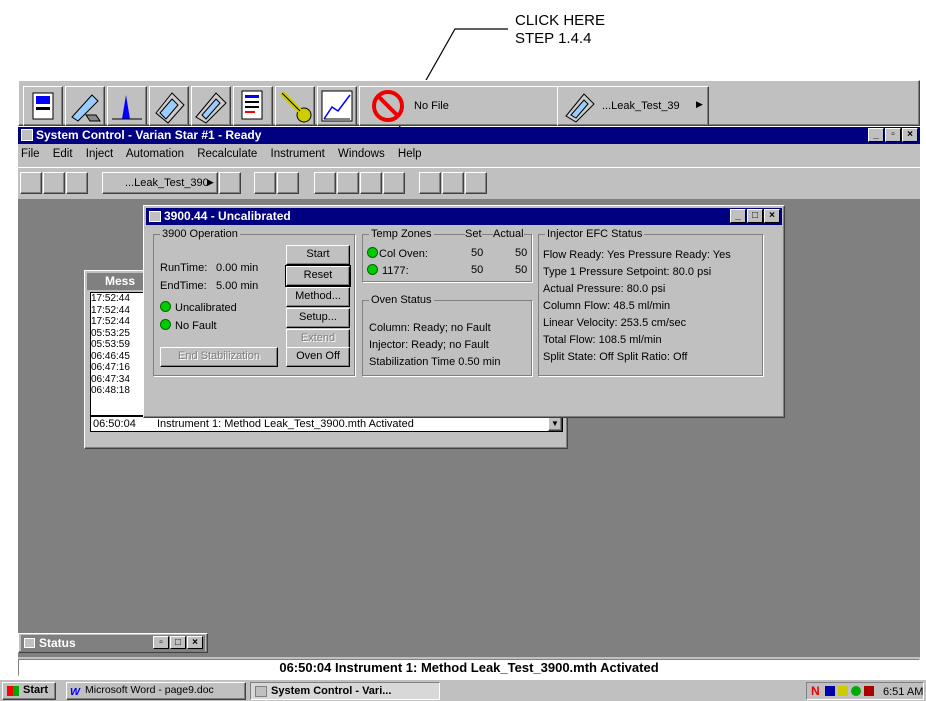 The width and height of the screenshot is (926, 701). Describe the element at coordinates (430, 328) in the screenshot. I see `column-status: Column: Ready; no Fault` at that location.